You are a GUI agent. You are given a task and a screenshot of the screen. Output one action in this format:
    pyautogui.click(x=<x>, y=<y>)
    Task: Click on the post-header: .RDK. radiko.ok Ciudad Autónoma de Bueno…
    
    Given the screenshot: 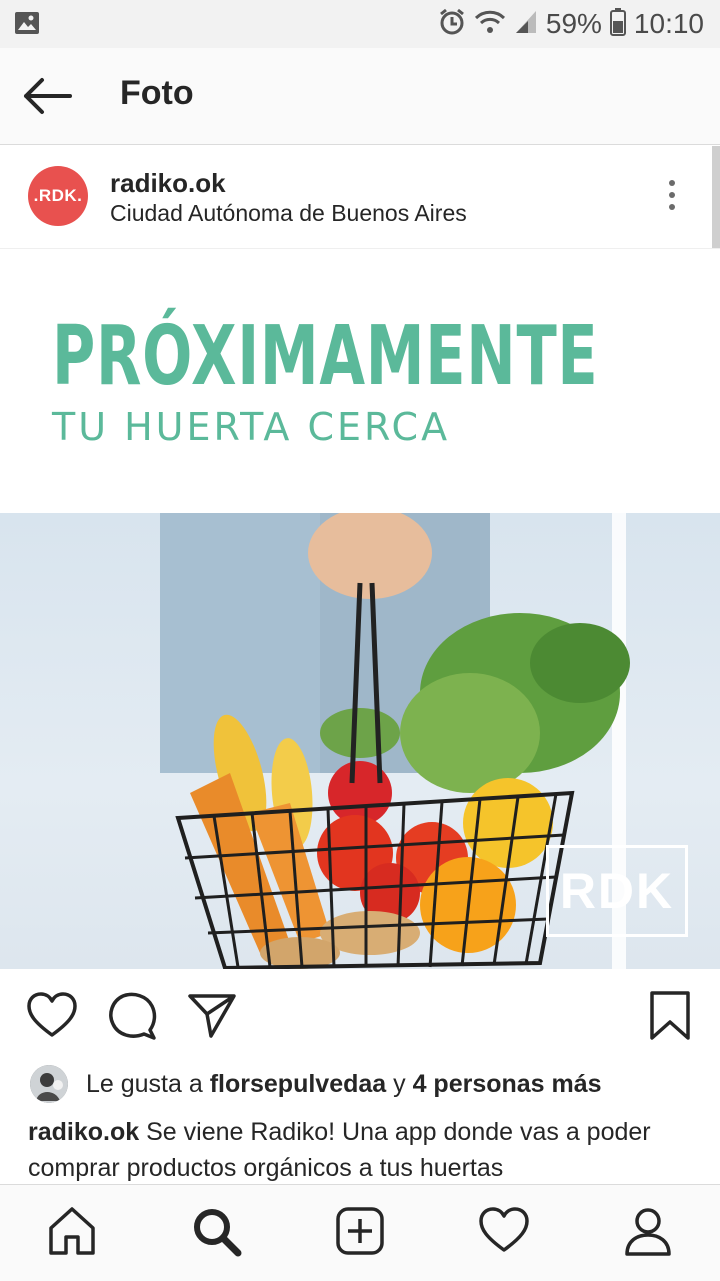 What is the action you would take?
    pyautogui.click(x=360, y=197)
    